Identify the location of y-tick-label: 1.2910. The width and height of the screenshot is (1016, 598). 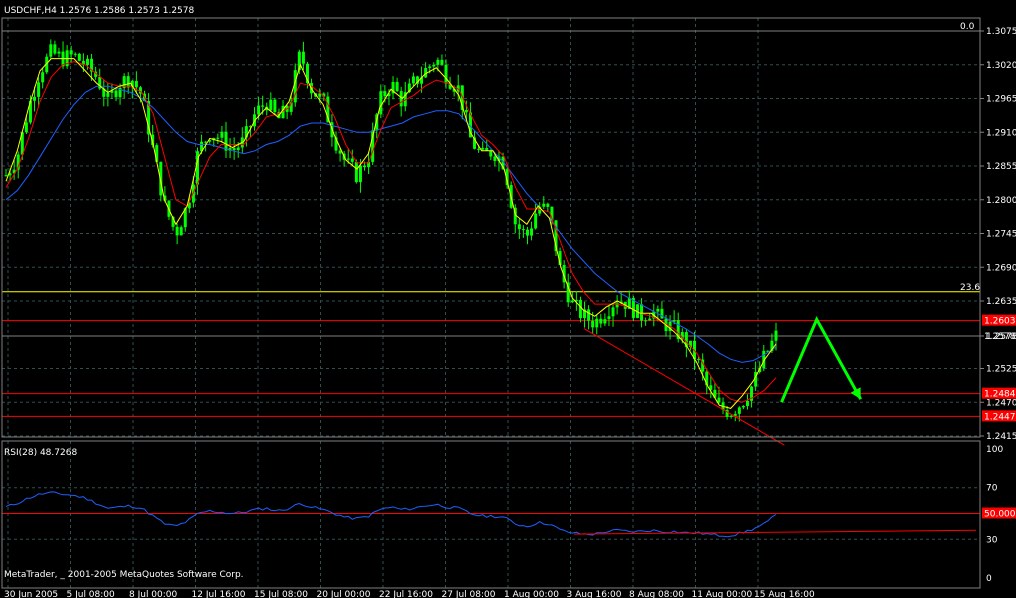
(1001, 133).